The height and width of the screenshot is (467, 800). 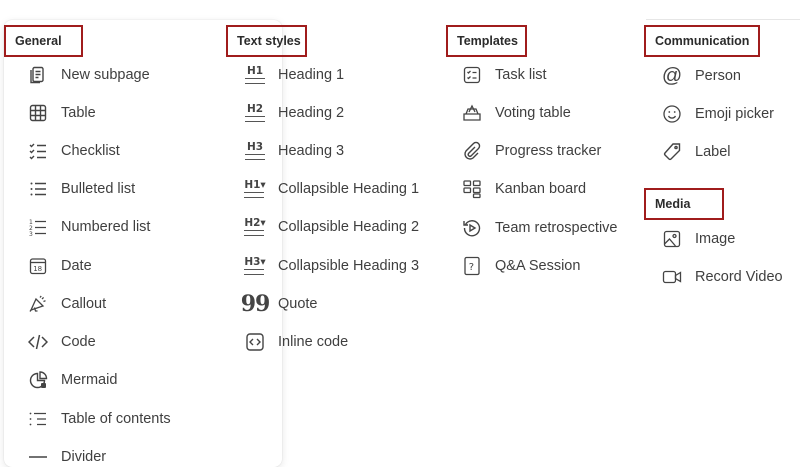 I want to click on menu-item-label: Callout, so click(x=84, y=304).